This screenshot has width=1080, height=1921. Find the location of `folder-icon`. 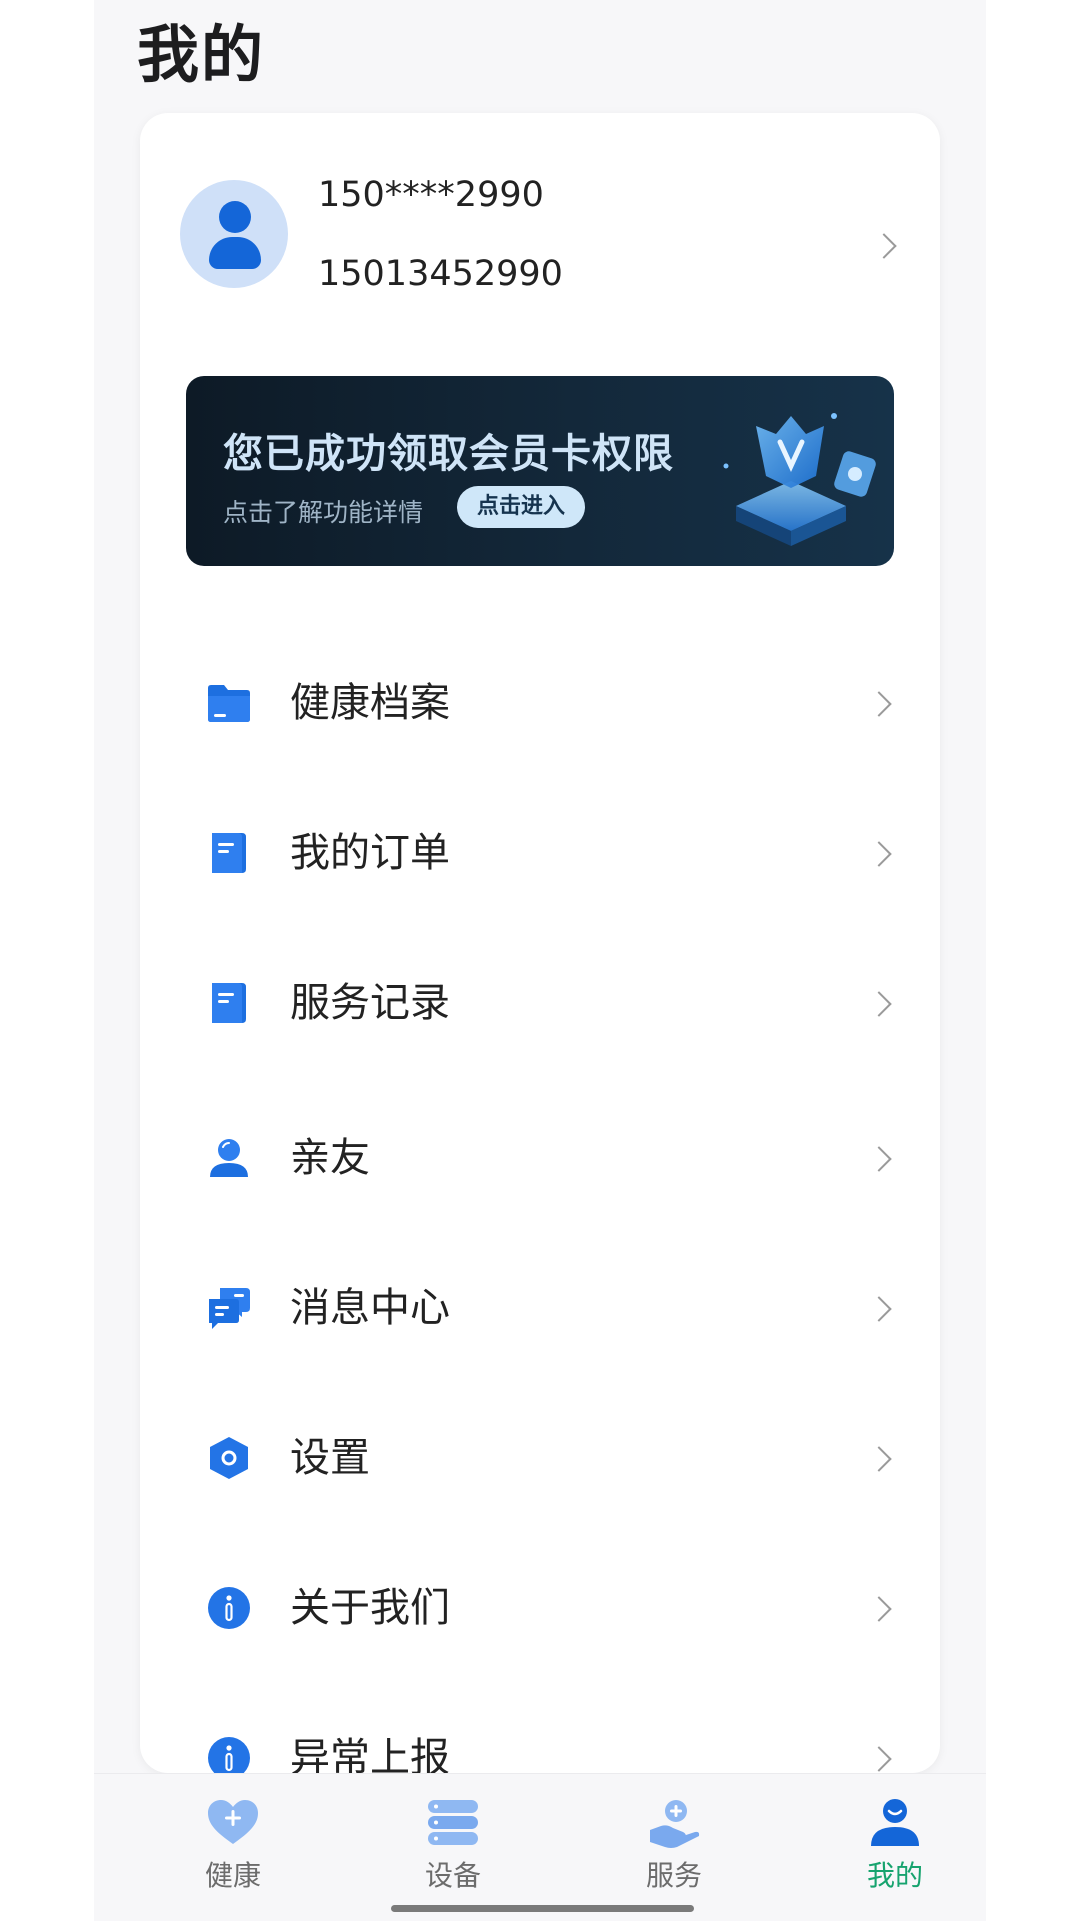

folder-icon is located at coordinates (229, 703).